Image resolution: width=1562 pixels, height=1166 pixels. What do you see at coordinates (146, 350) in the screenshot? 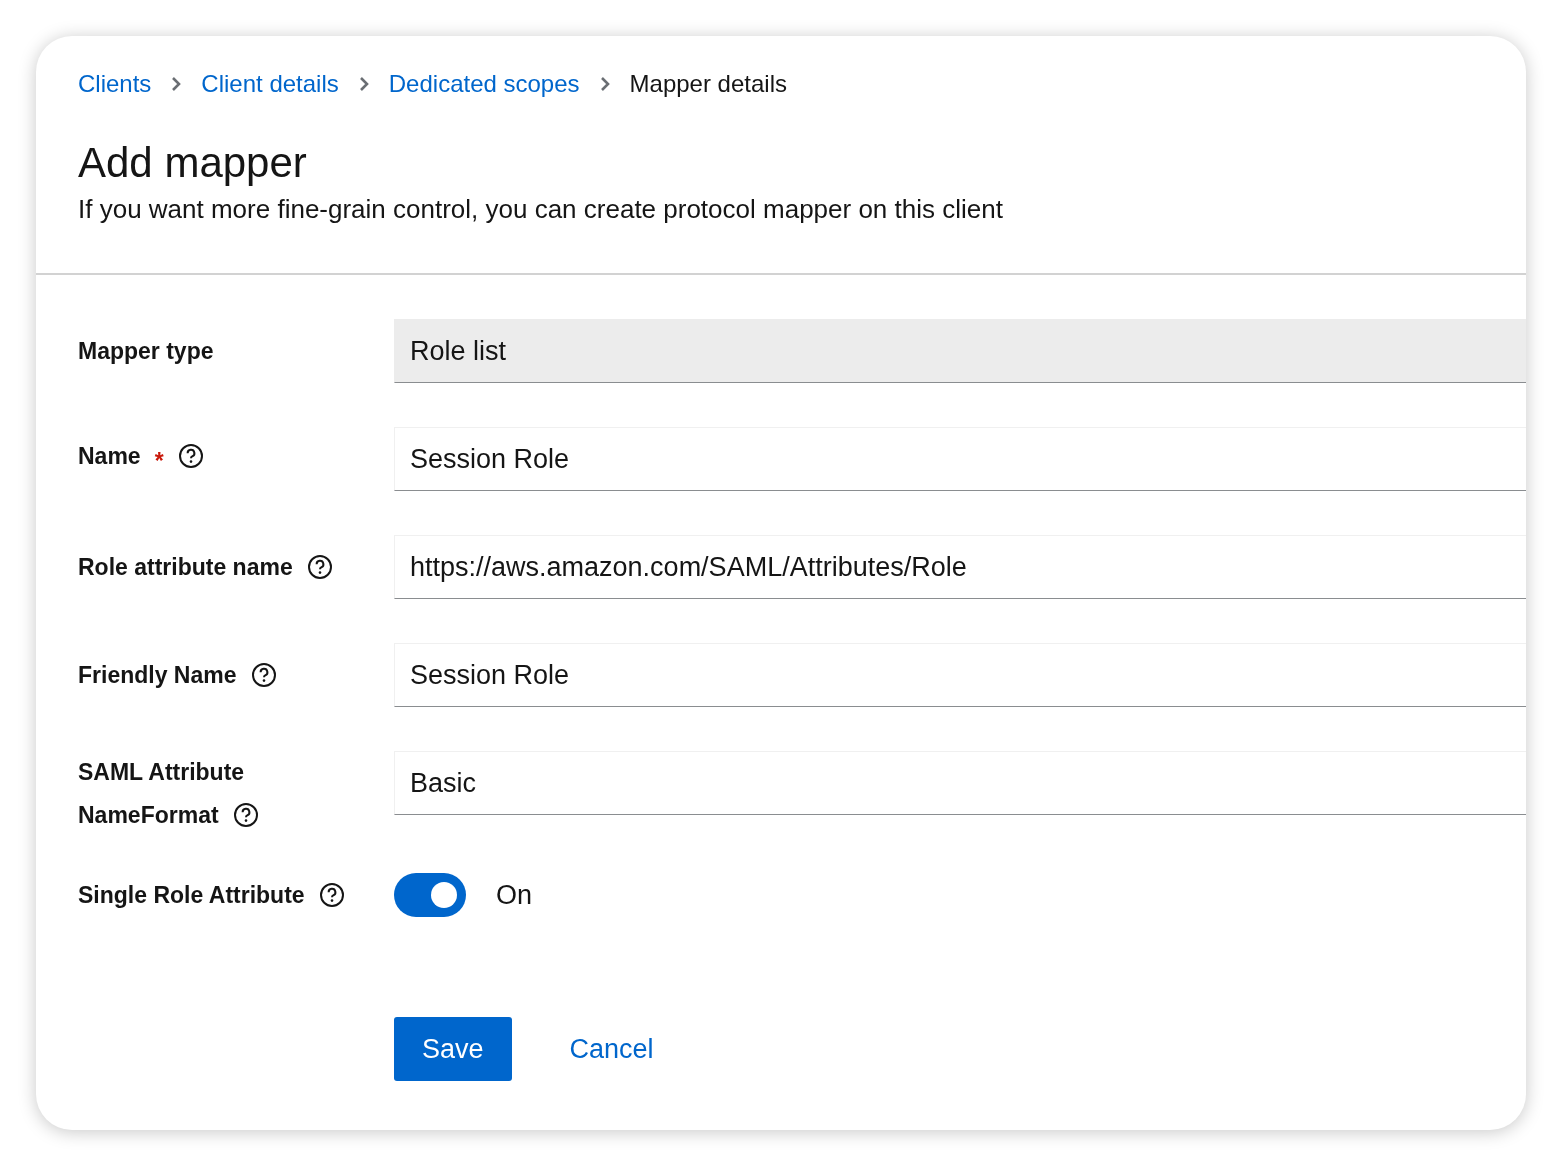
I see `field-label: Mapper type` at bounding box center [146, 350].